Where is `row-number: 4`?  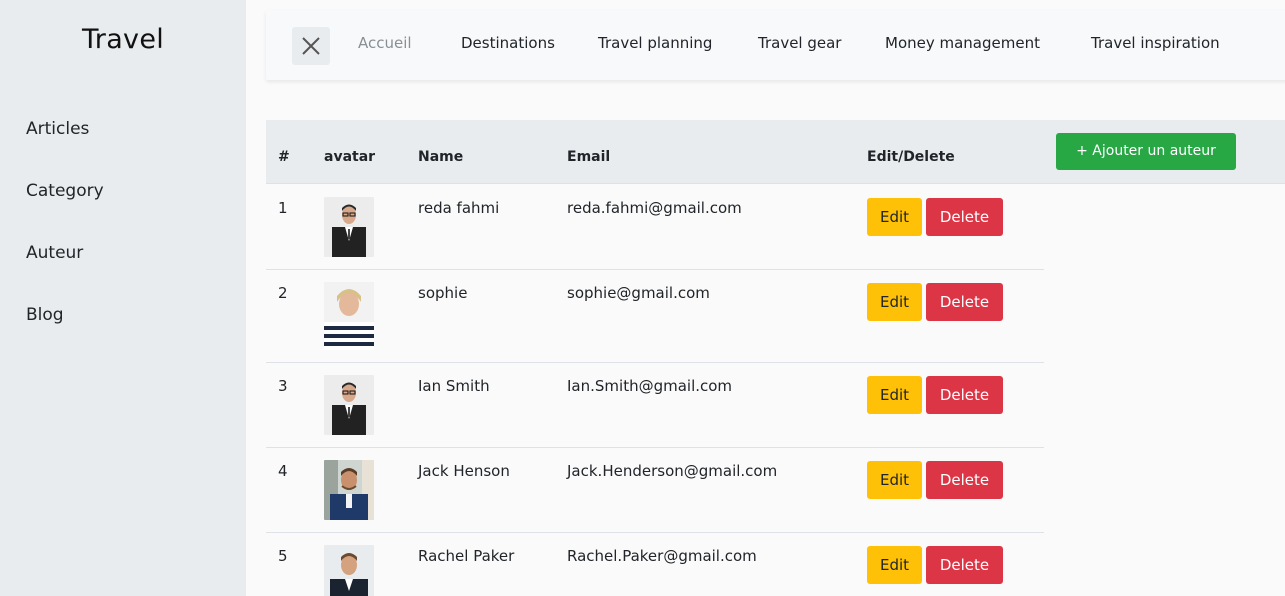 row-number: 4 is located at coordinates (283, 471).